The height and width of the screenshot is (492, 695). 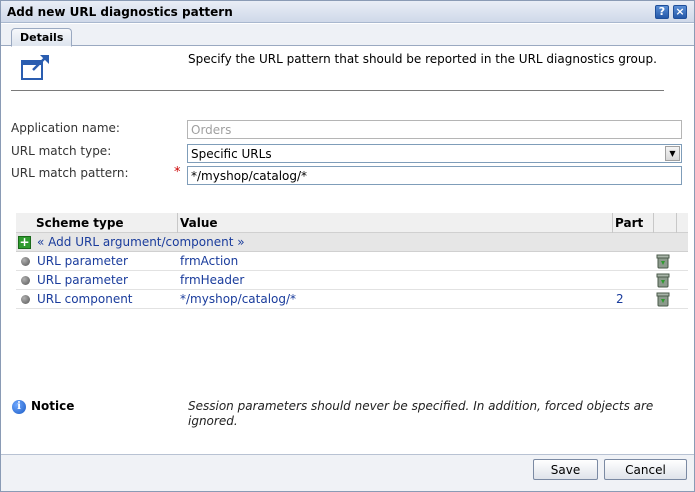 I want to click on url-match-type-label: URL match type:, so click(x=61, y=151).